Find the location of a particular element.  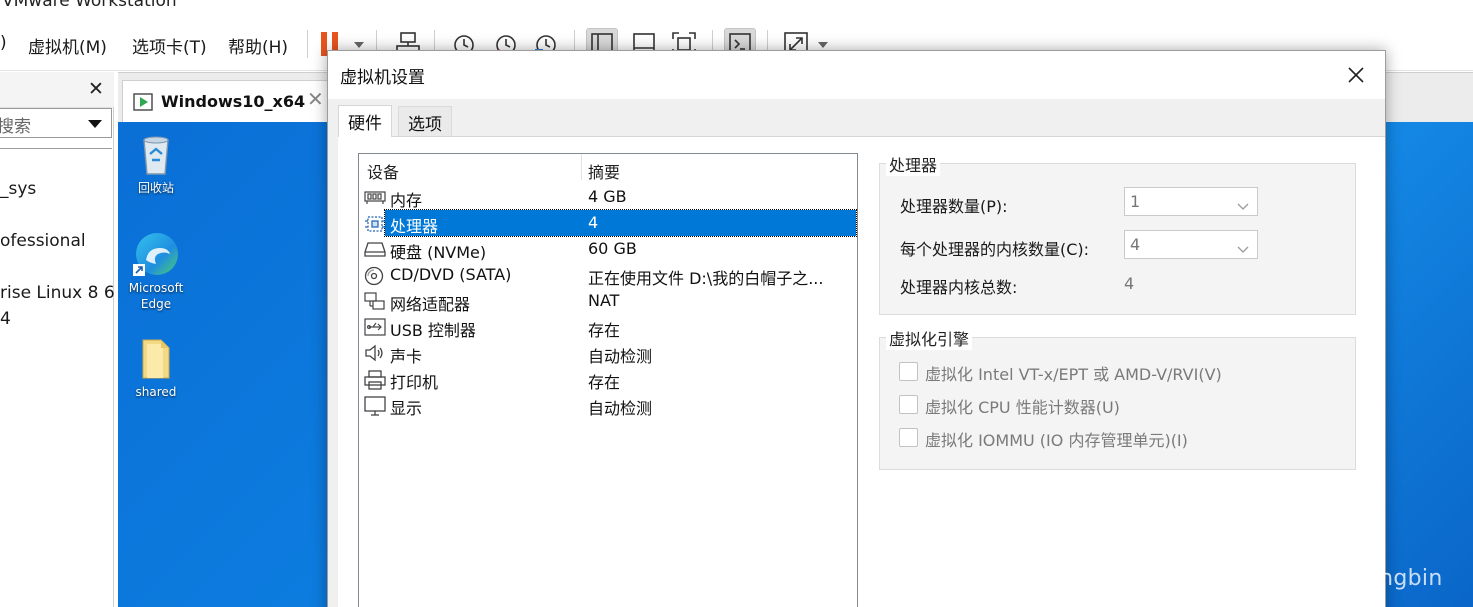

library-search-input: 搜索 is located at coordinates (56, 123).